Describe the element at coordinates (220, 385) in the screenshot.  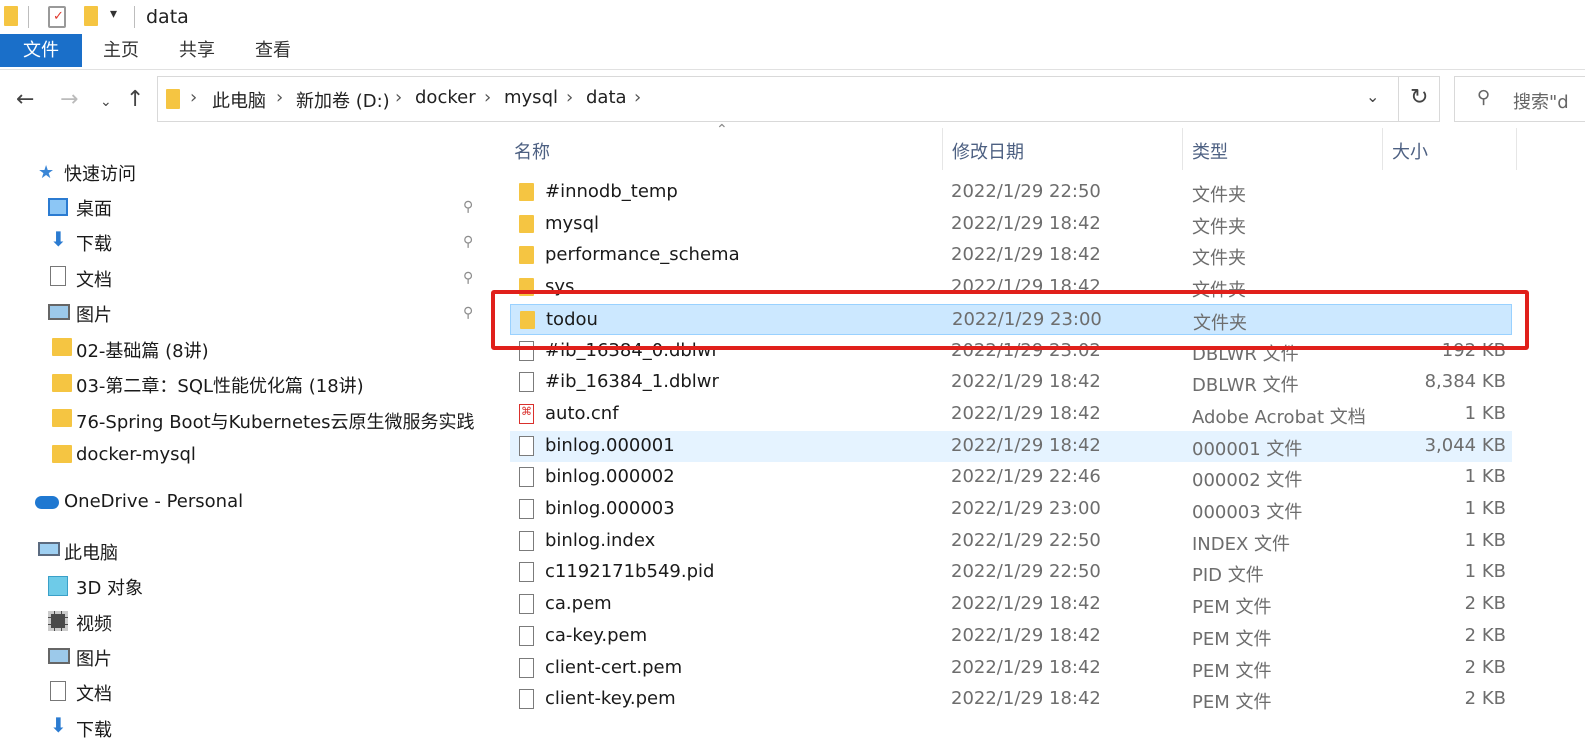
I see `sidebar-item-folder: 03-第二章：SQL性能优化篇 (18讲)` at that location.